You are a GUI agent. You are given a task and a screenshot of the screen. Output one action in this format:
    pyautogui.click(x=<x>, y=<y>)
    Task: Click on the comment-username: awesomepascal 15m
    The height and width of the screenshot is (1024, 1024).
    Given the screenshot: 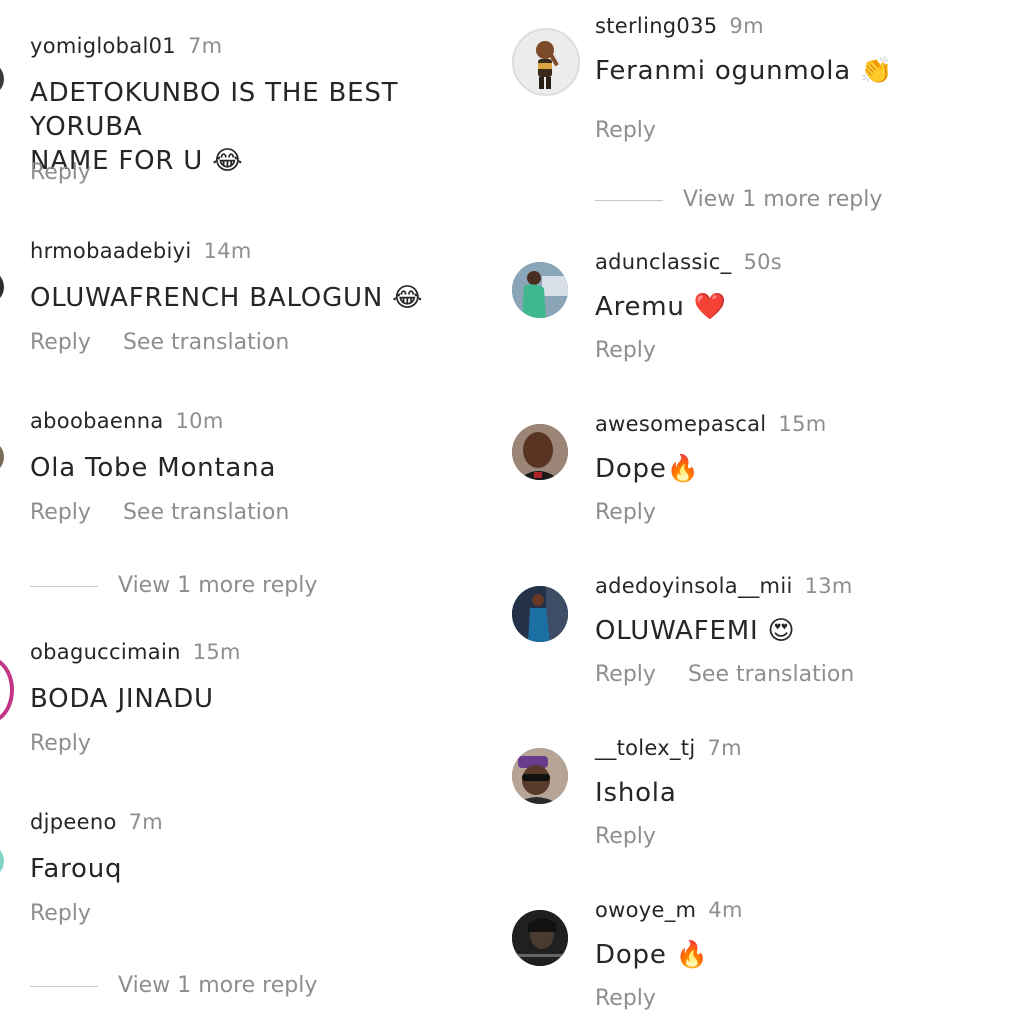 What is the action you would take?
    pyautogui.click(x=711, y=424)
    